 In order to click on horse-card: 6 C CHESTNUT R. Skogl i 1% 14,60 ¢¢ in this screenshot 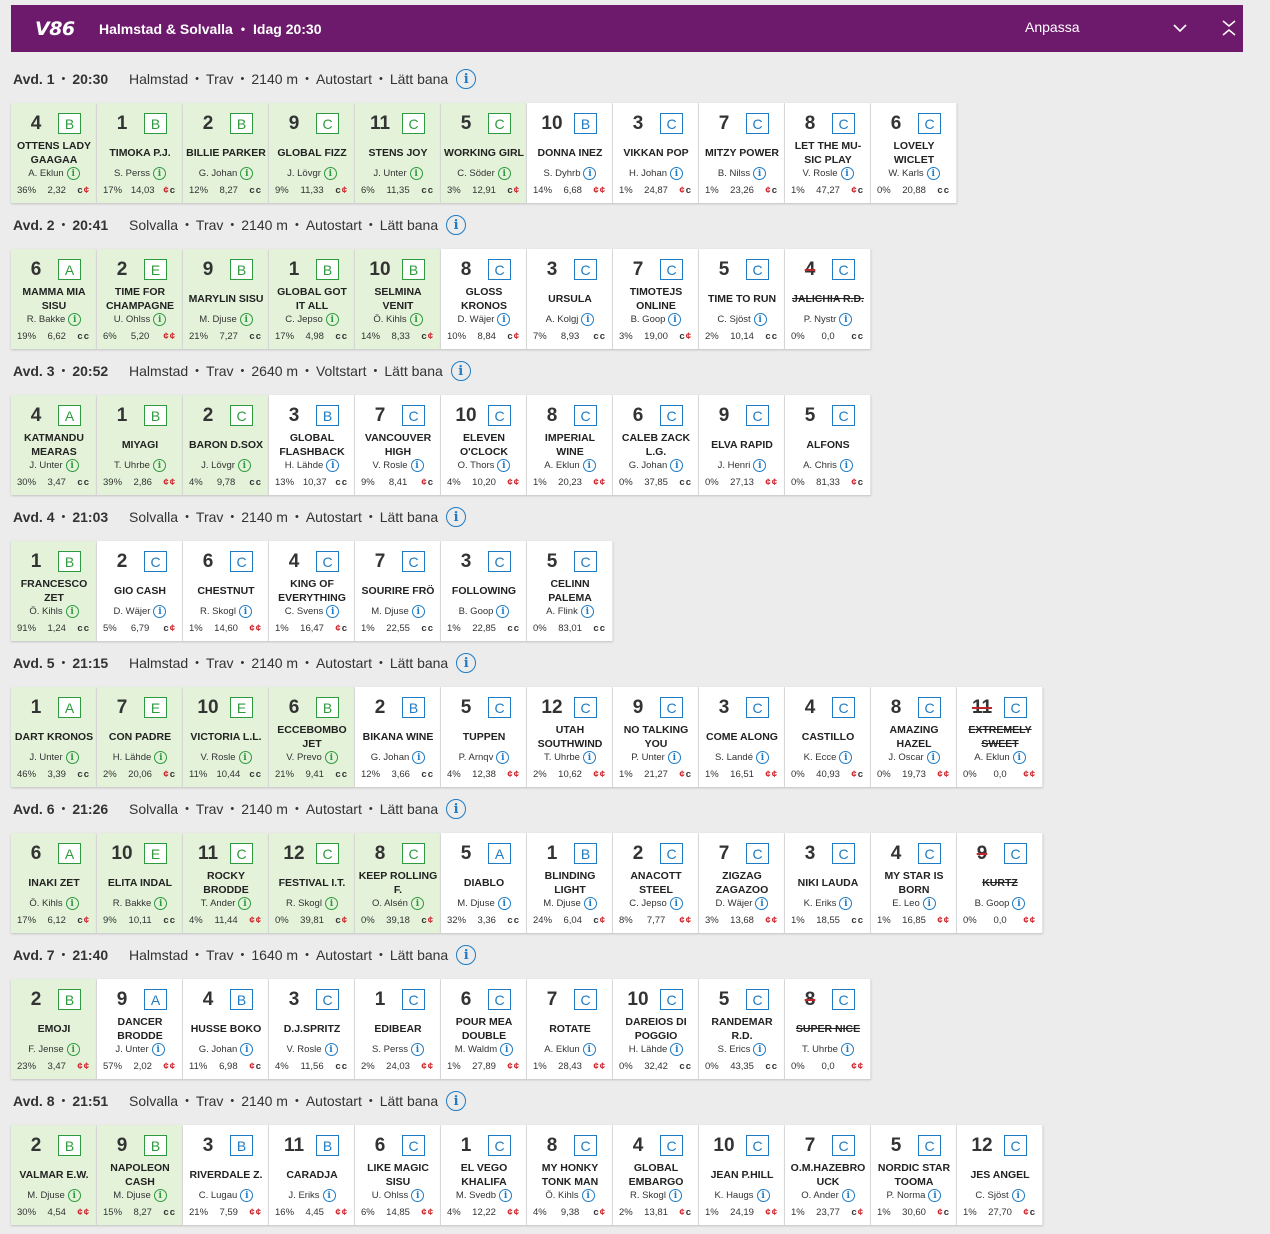, I will do `click(226, 591)`.